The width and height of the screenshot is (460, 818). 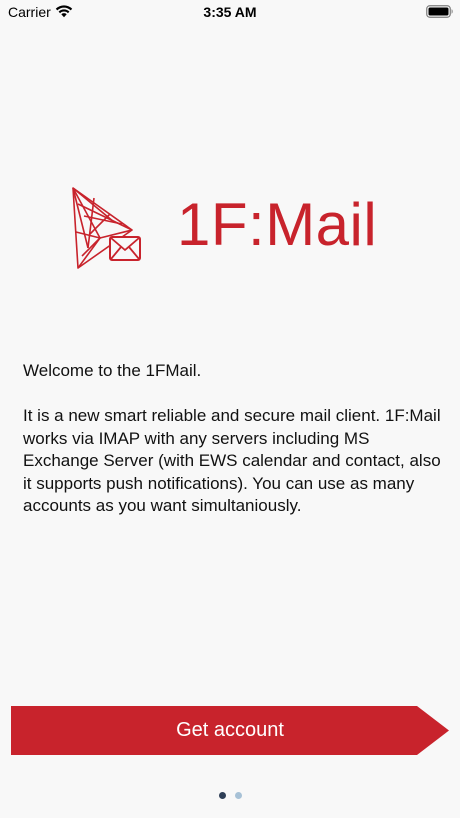 I want to click on app-name-logo: 1F:Mail, so click(x=277, y=224).